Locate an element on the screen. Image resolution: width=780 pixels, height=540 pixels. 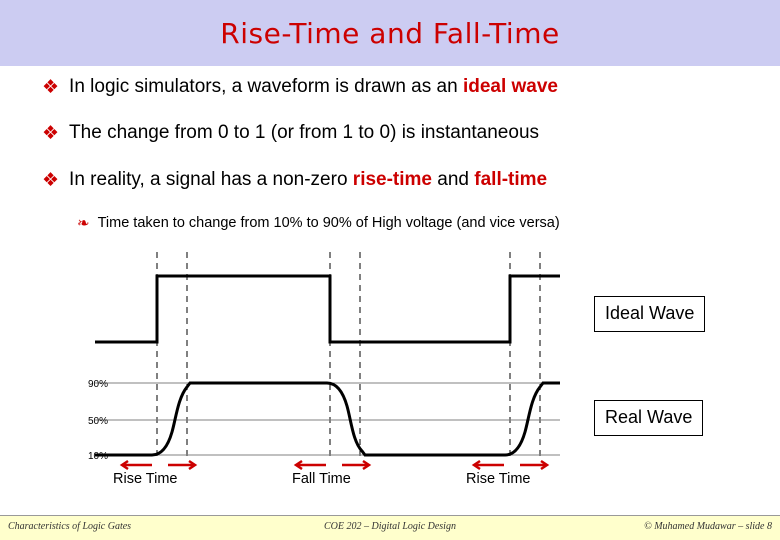
title-banner: Rise-Time and Fall-Time is located at coordinates (390, 33).